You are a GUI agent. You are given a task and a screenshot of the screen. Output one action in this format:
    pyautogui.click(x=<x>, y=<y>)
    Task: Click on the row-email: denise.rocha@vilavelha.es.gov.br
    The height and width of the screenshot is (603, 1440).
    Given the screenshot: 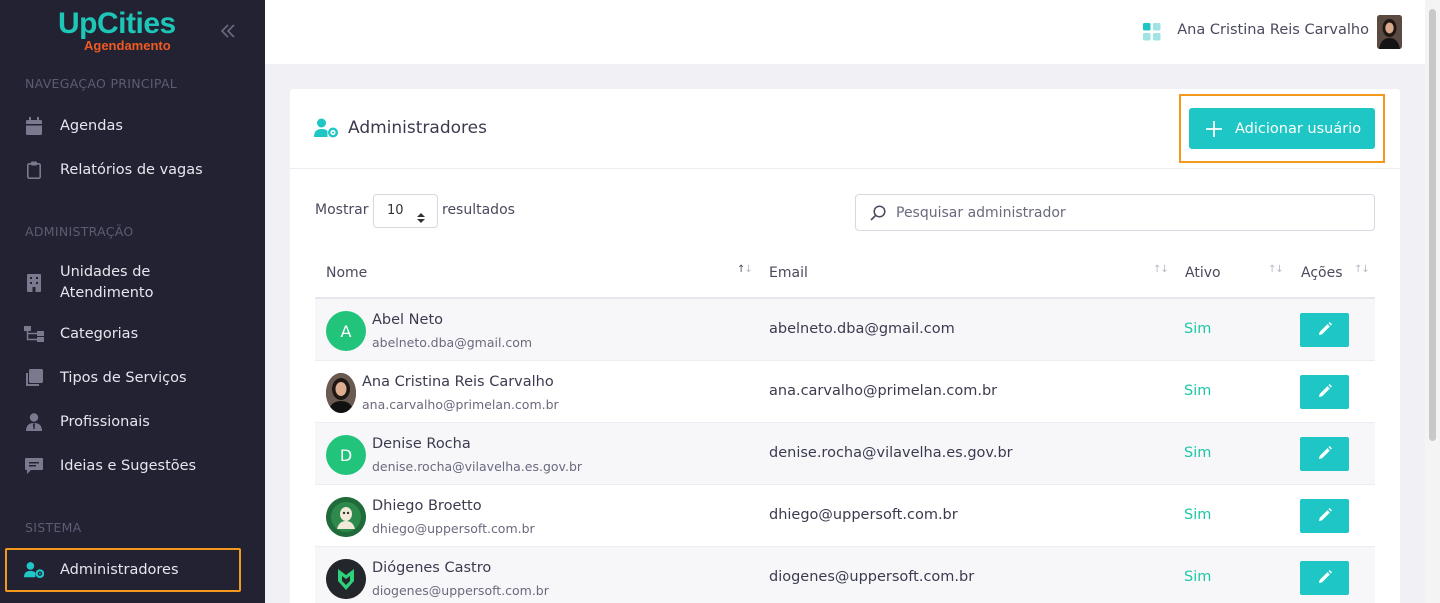 What is the action you would take?
    pyautogui.click(x=891, y=453)
    